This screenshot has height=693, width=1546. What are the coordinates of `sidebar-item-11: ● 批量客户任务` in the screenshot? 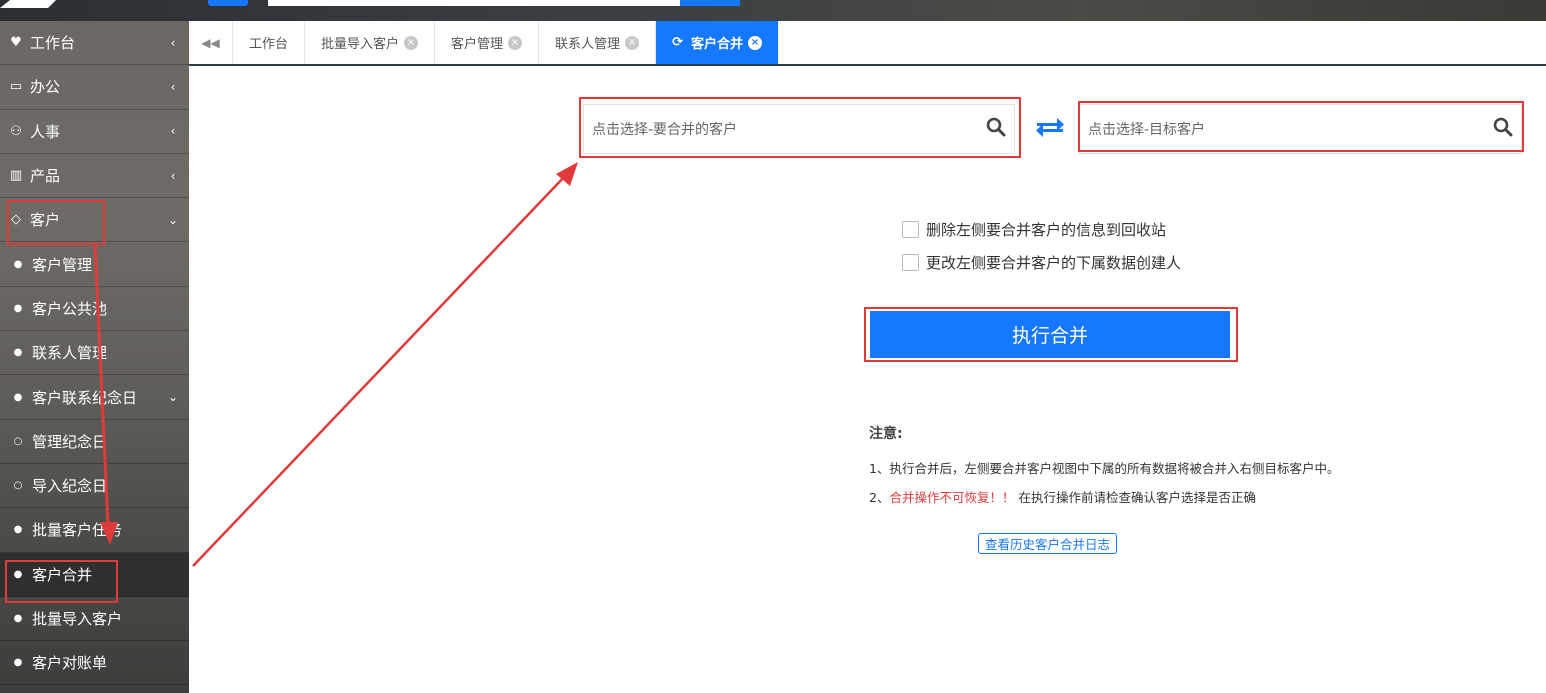 It's located at (94, 530).